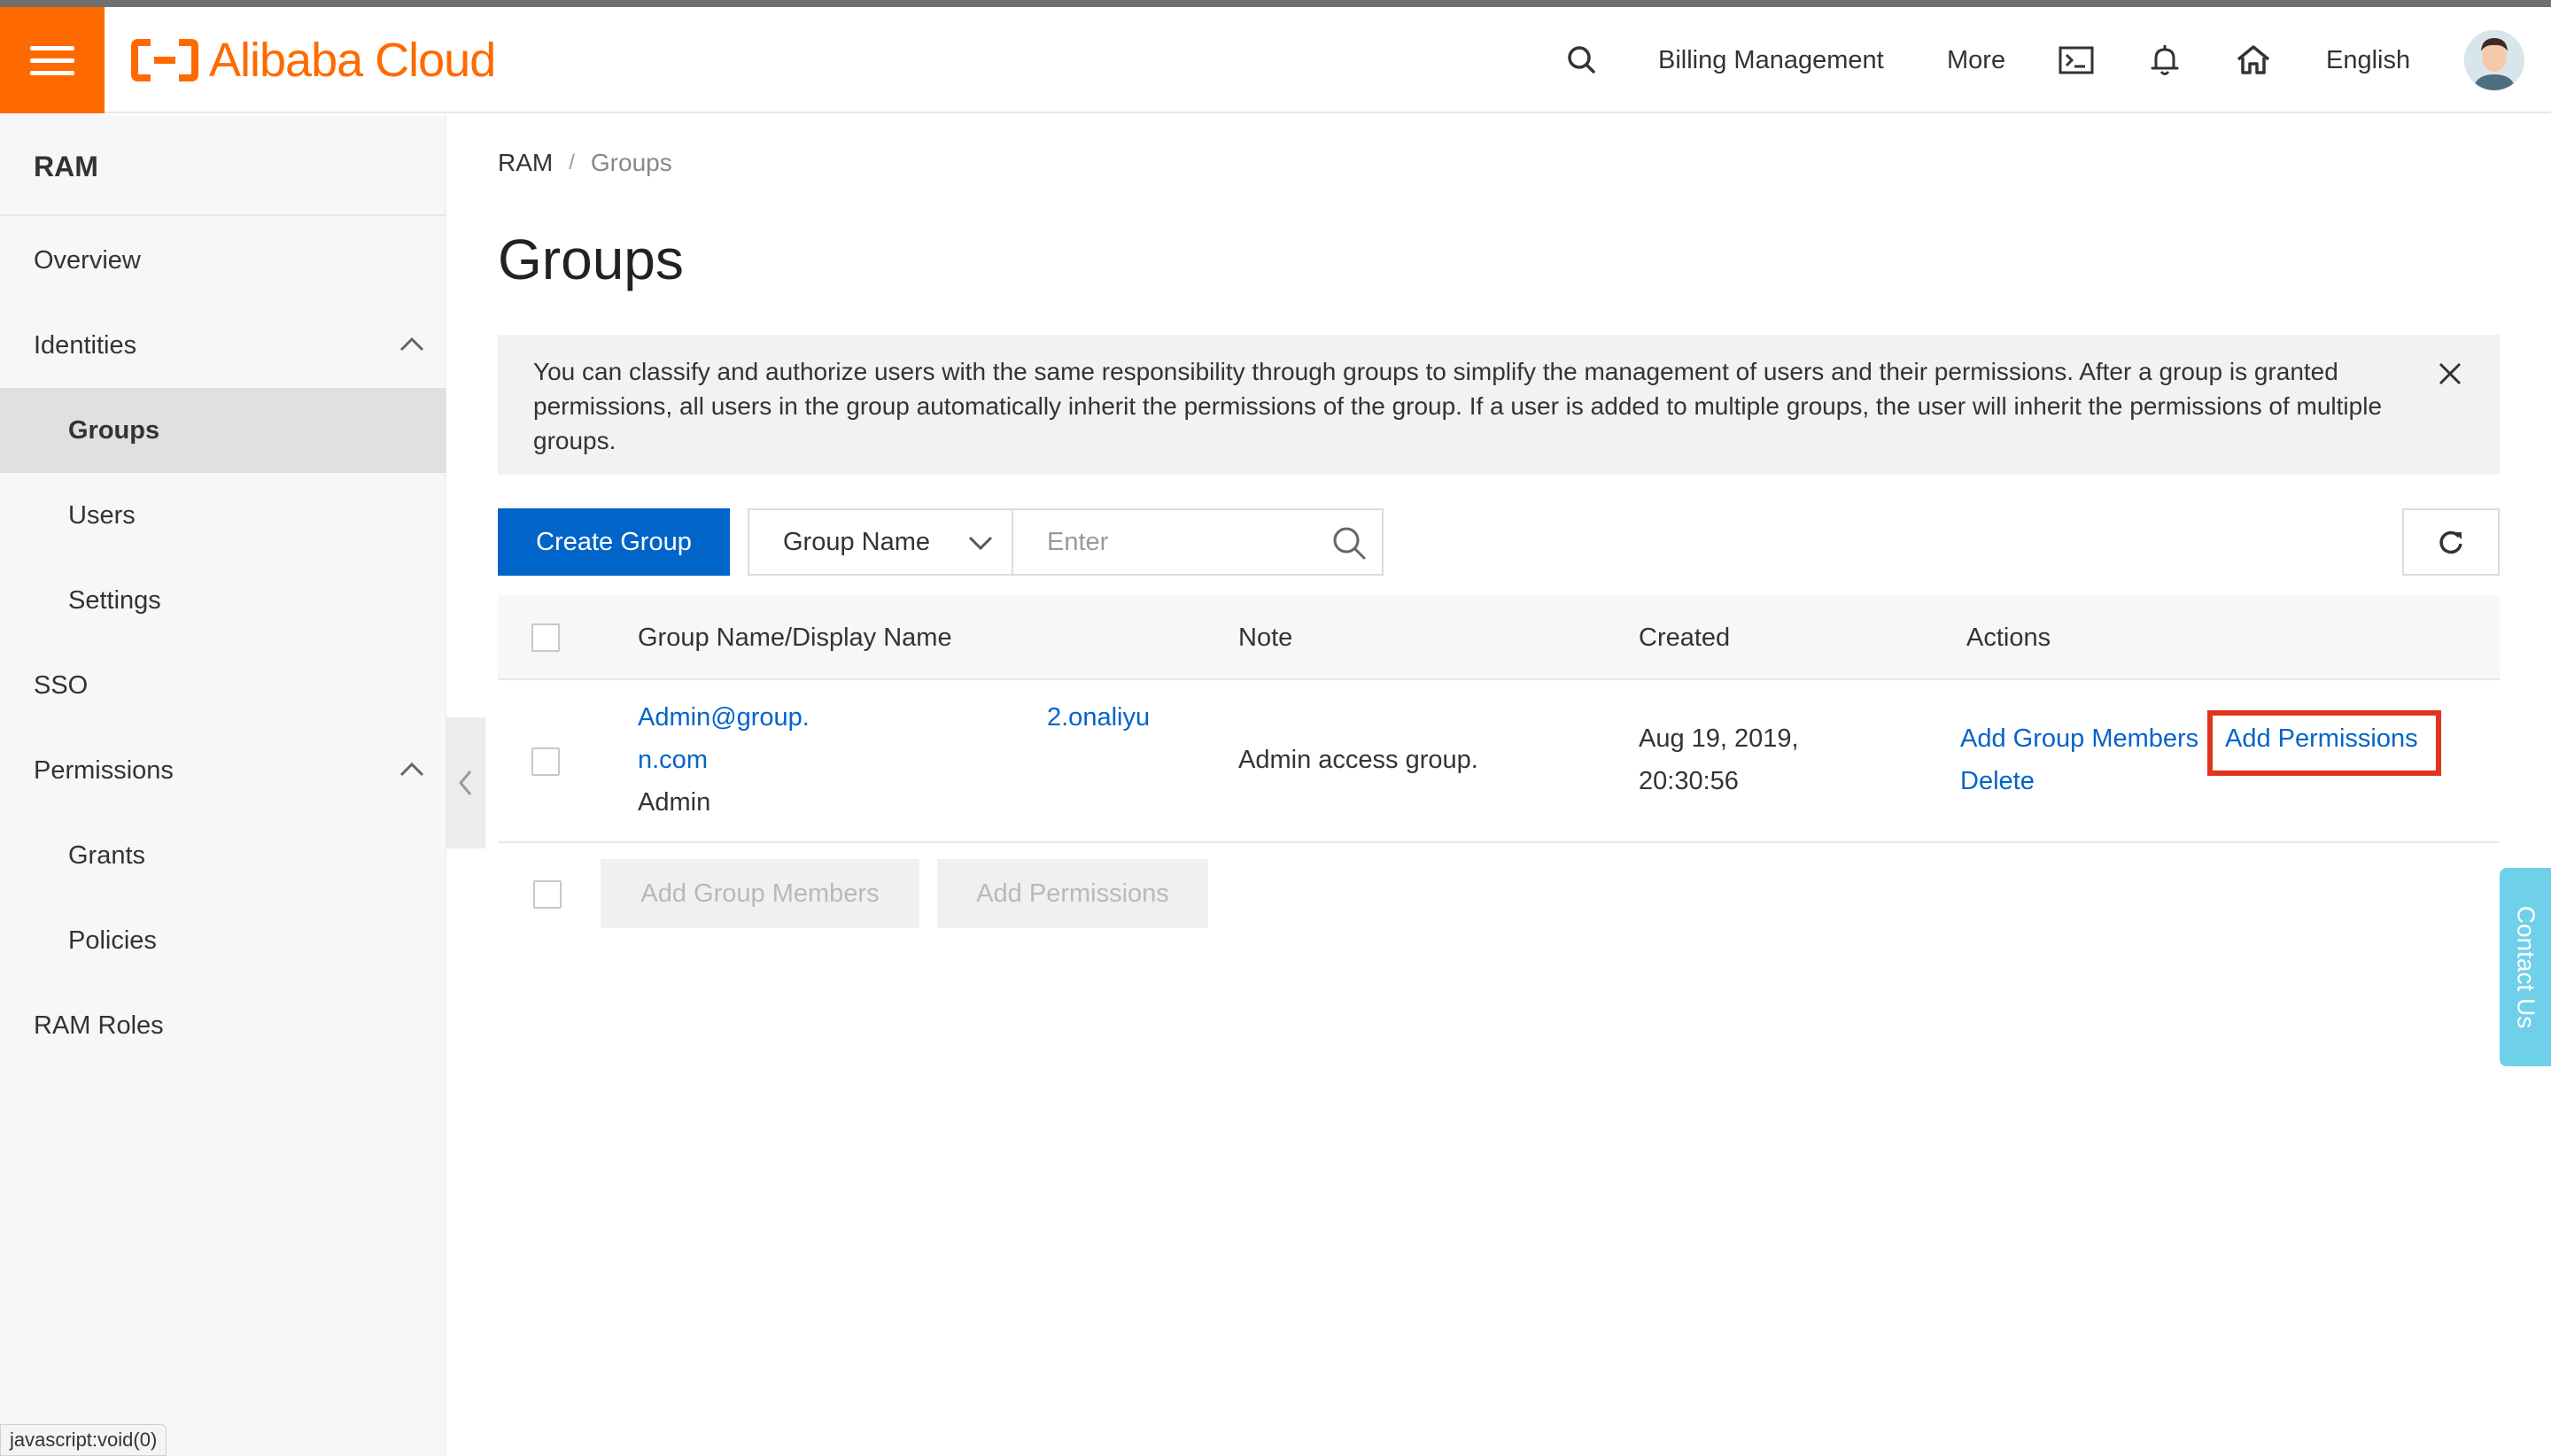 The width and height of the screenshot is (2551, 1456). I want to click on bulk-select-checkbox, so click(547, 894).